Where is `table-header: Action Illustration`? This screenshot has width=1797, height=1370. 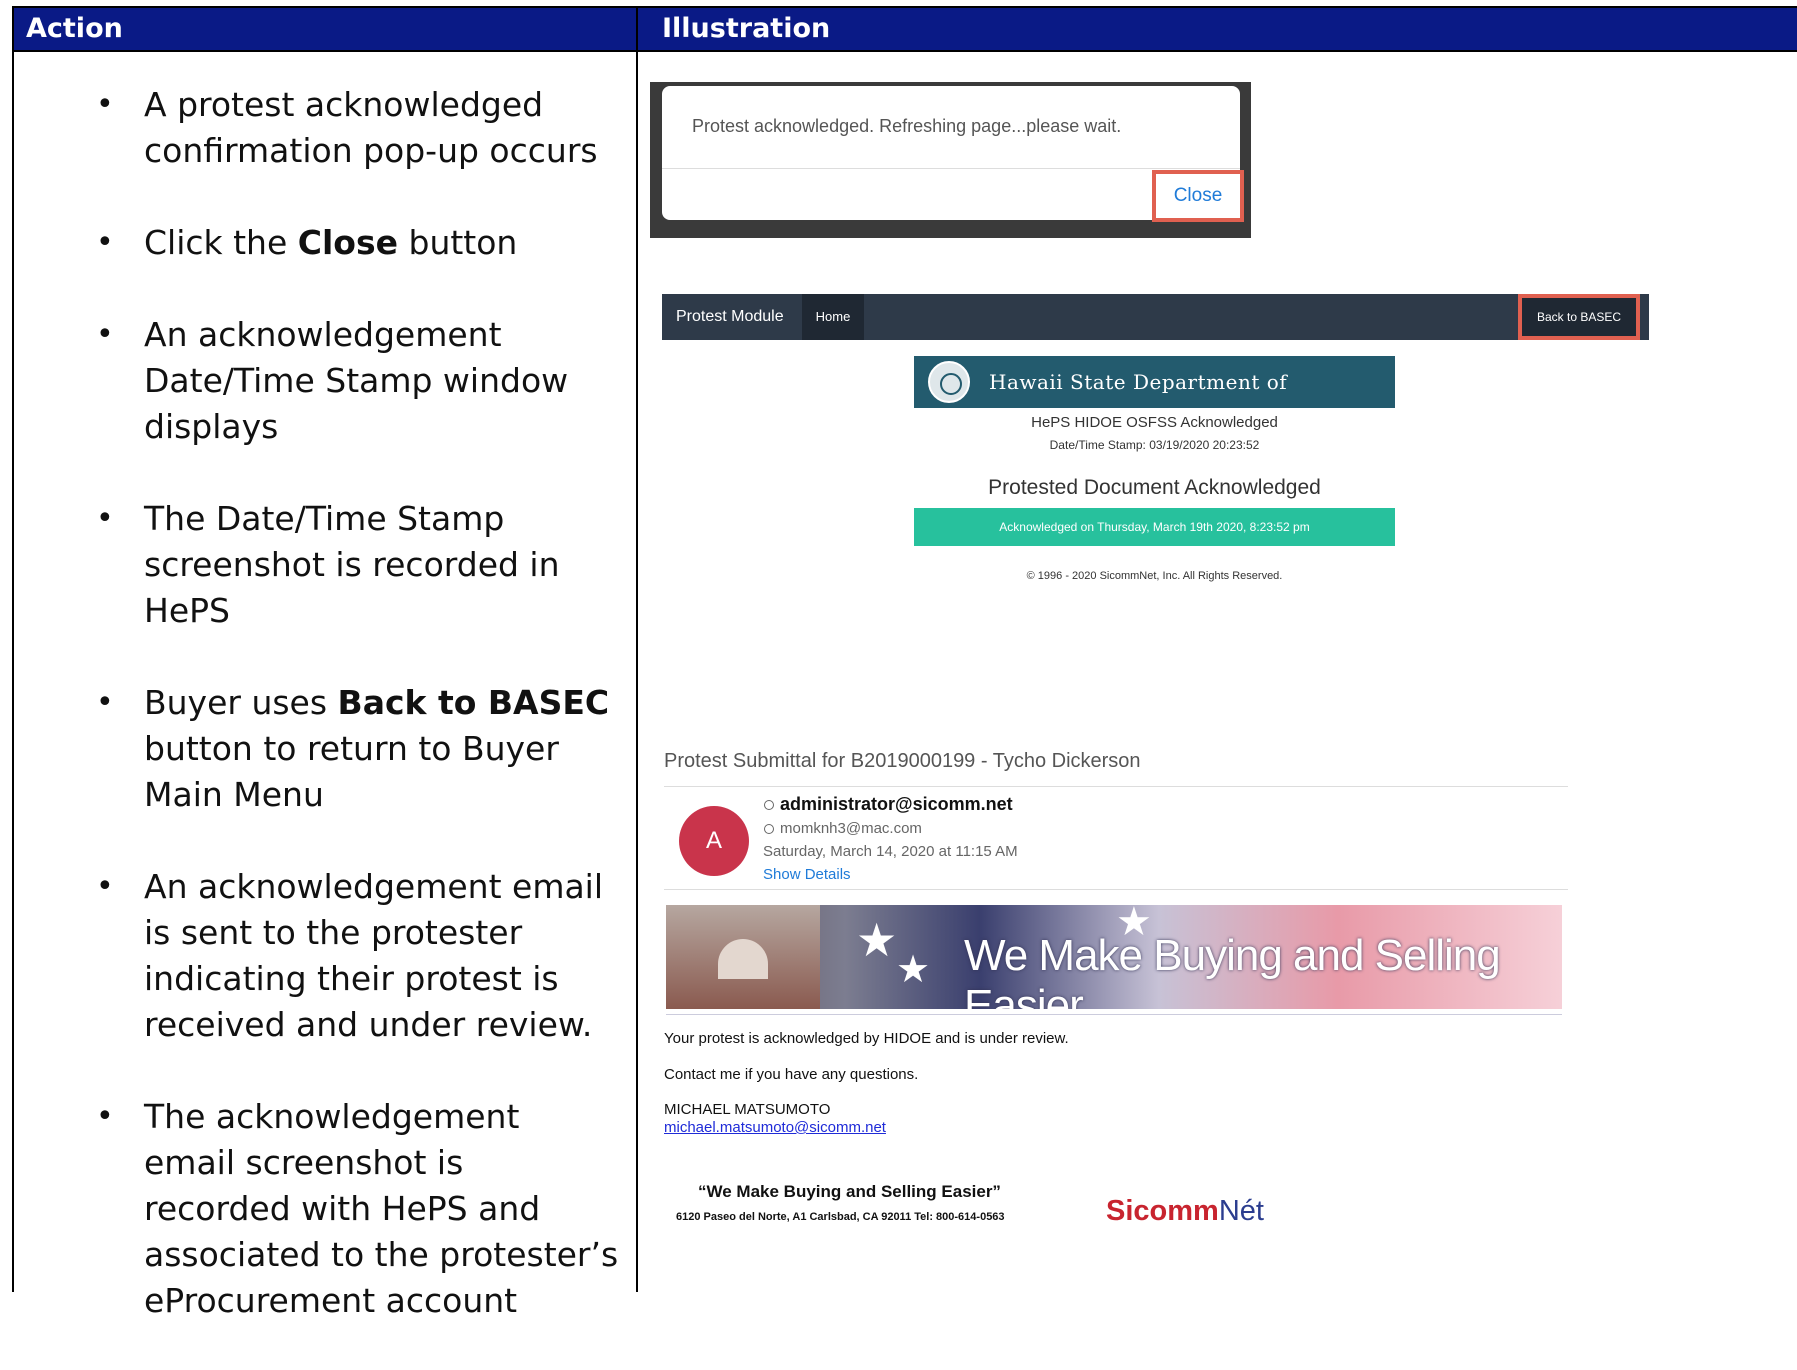
table-header: Action Illustration is located at coordinates (905, 30).